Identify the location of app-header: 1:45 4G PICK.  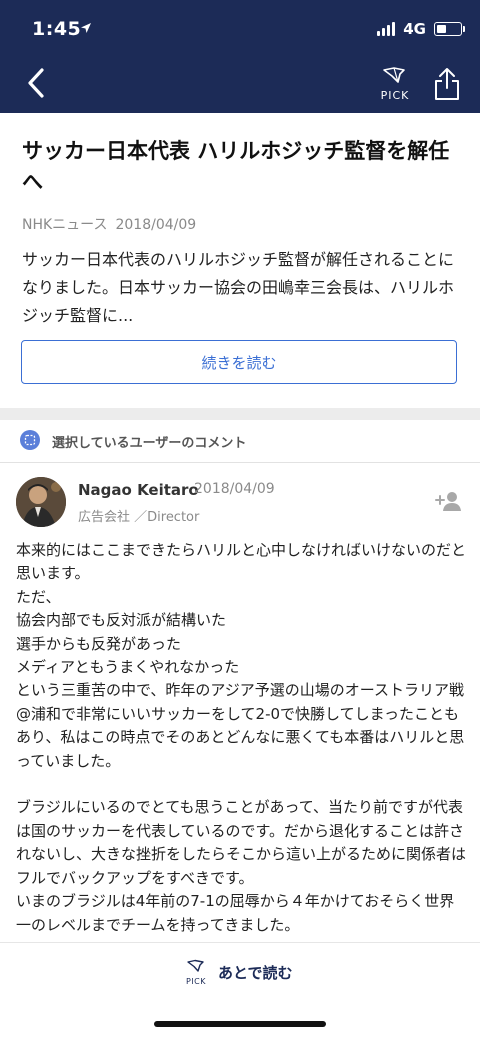
(240, 56).